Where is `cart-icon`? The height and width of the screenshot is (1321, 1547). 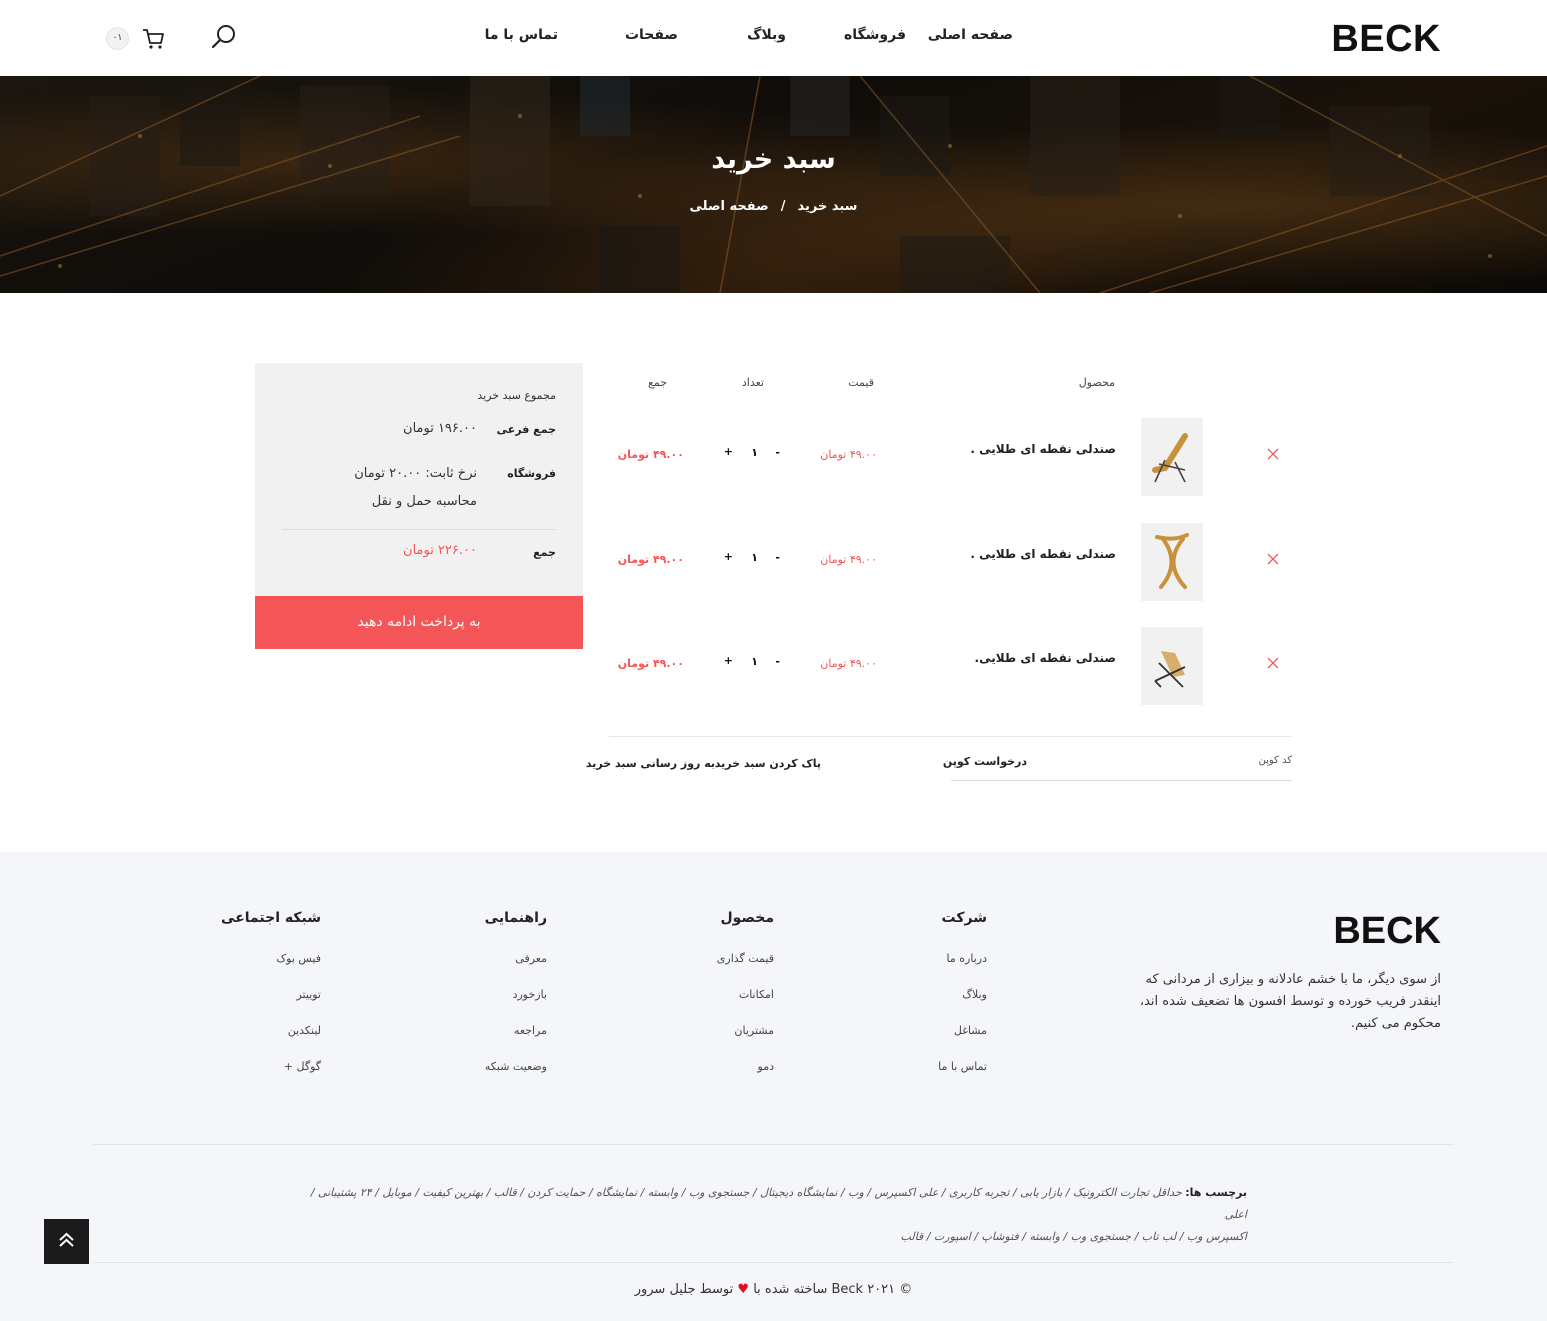 cart-icon is located at coordinates (153, 39).